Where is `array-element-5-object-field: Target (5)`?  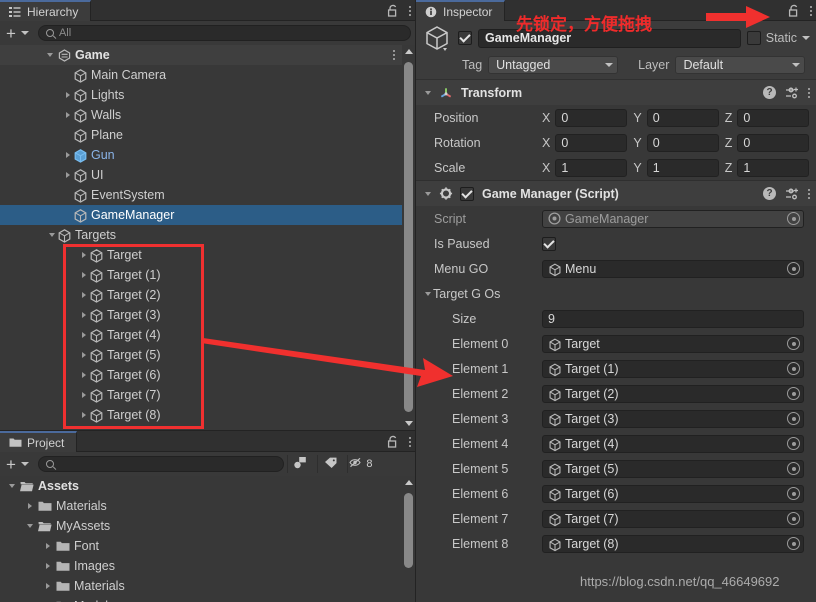
array-element-5-object-field: Target (5) is located at coordinates (673, 468).